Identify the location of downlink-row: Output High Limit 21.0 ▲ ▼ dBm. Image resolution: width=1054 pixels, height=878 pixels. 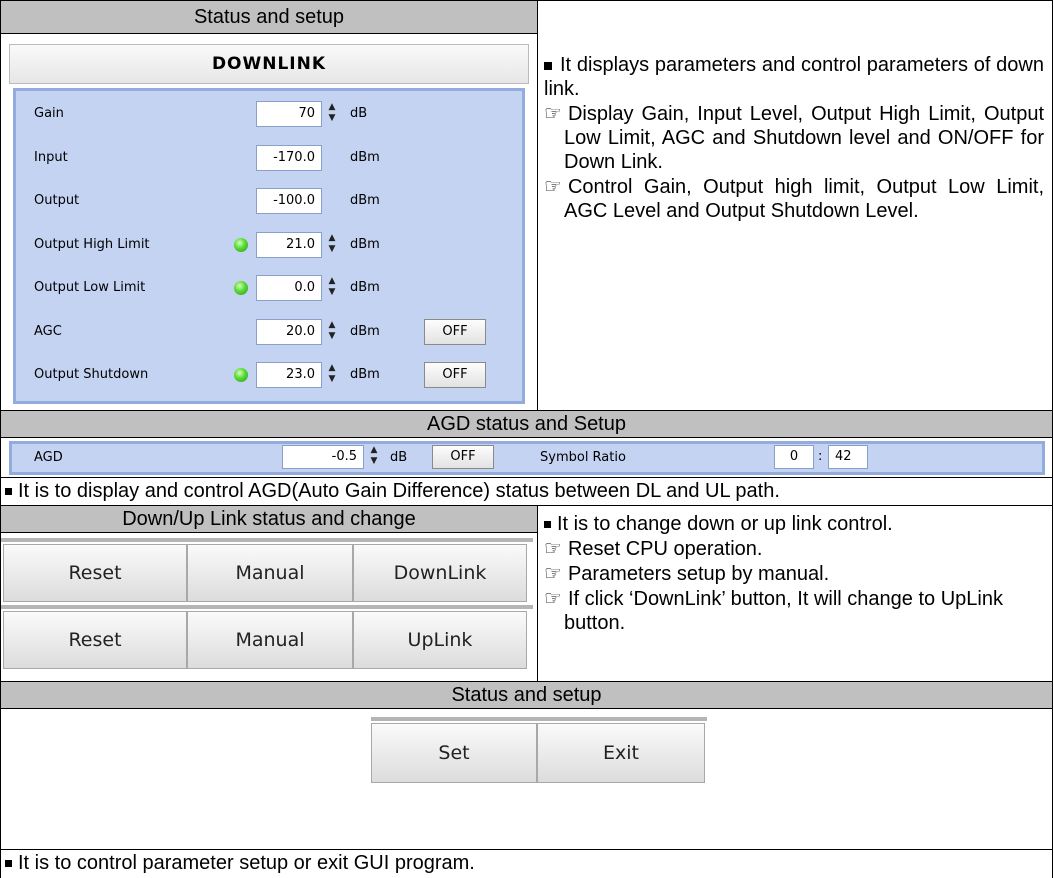
(266, 245).